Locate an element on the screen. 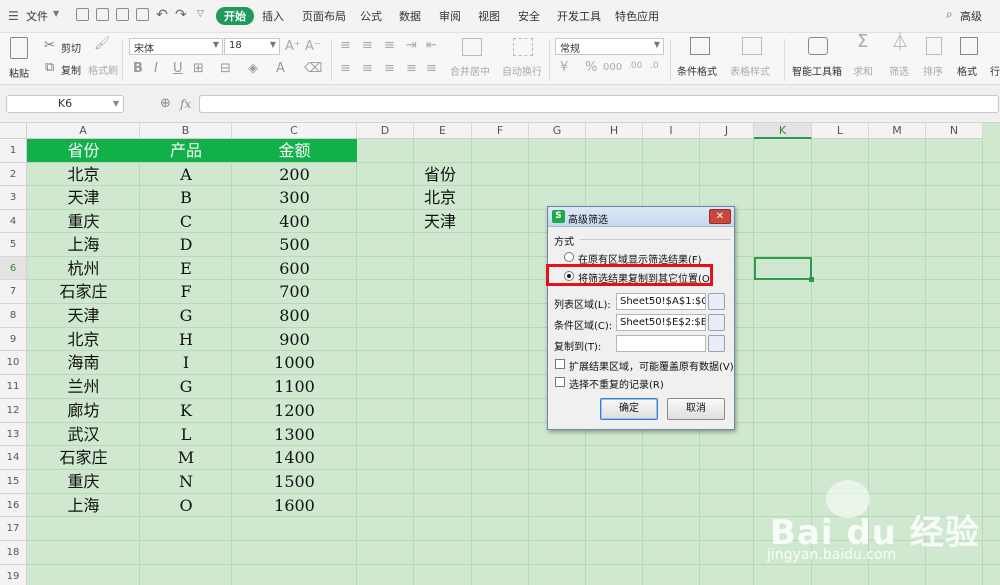  align-left-icon: ≡ is located at coordinates (345, 69).